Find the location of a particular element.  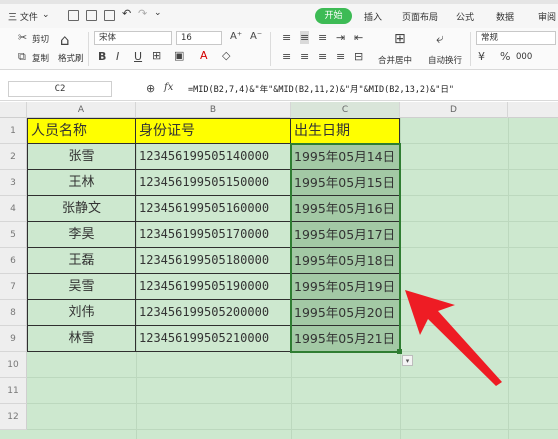

annotation-arrow is located at coordinates (453, 338).